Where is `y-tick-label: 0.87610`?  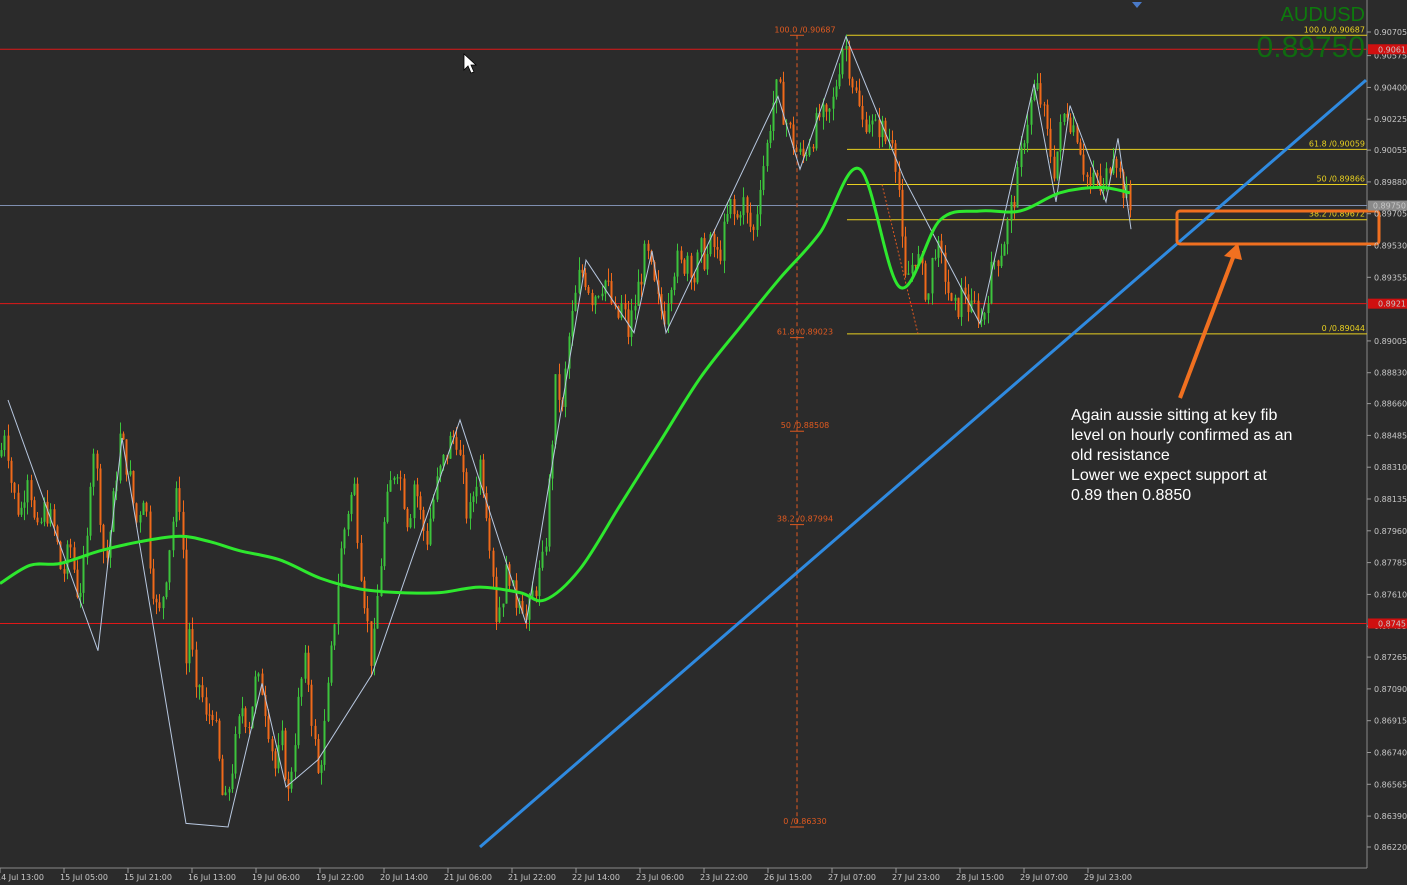
y-tick-label: 0.87610 is located at coordinates (1390, 594).